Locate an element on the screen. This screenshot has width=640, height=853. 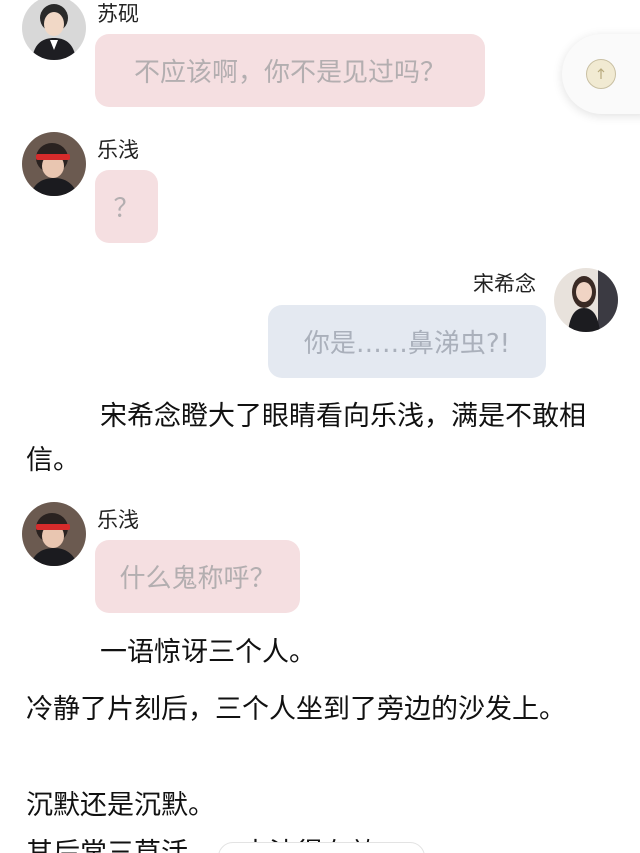
message-bubble: 什么鬼称呼？ is located at coordinates (197, 576).